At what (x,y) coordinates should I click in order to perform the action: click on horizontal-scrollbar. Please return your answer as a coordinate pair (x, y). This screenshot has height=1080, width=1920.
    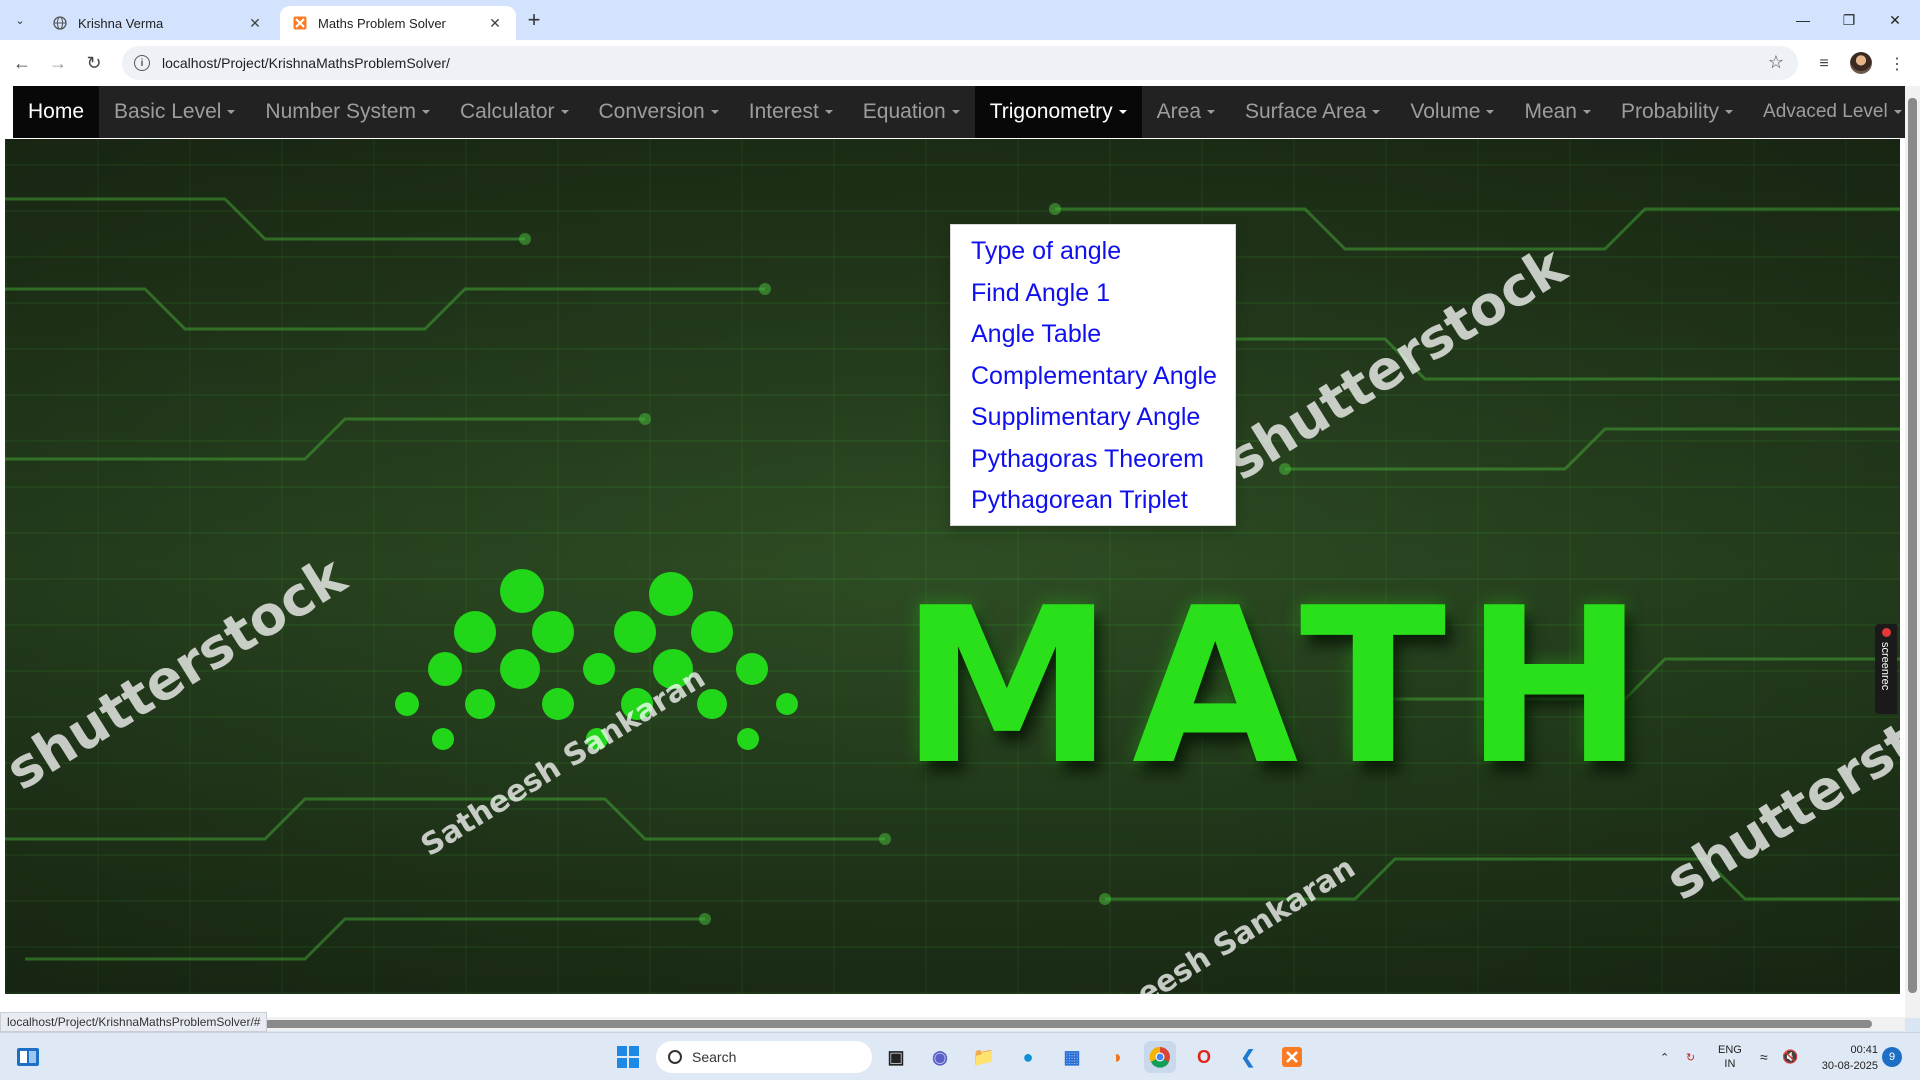
    Looking at the image, I should click on (952, 1024).